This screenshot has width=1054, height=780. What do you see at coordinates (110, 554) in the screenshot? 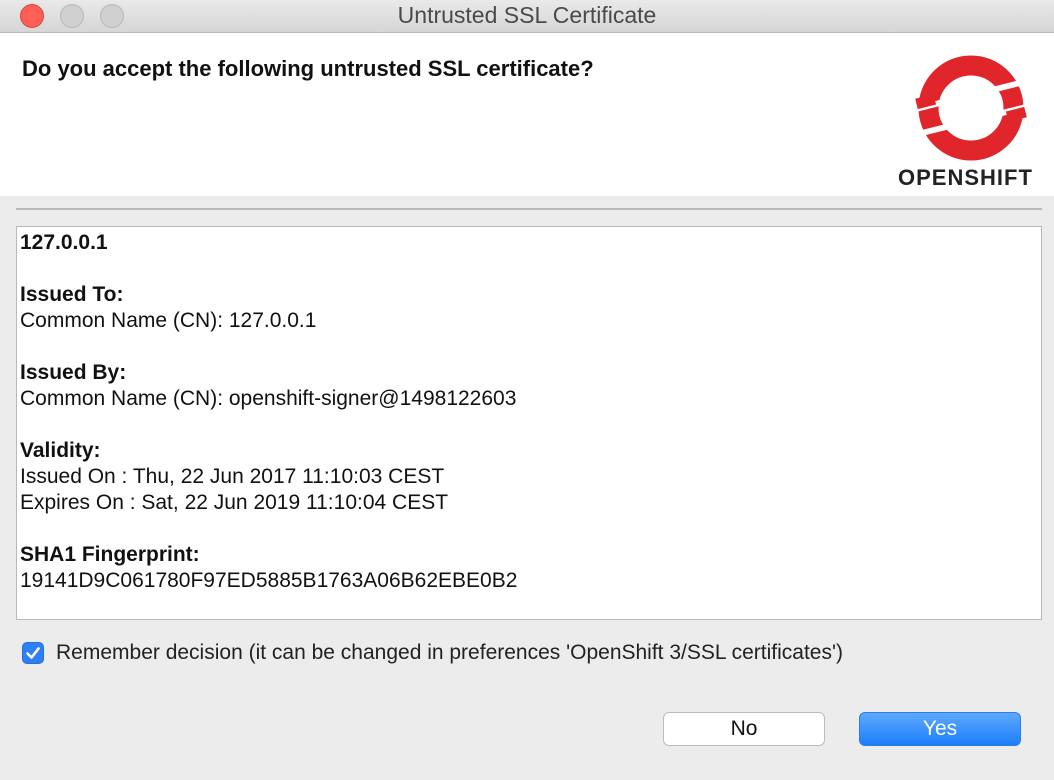
I see `fingerprint-heading: SHA1 Fingerprint:` at bounding box center [110, 554].